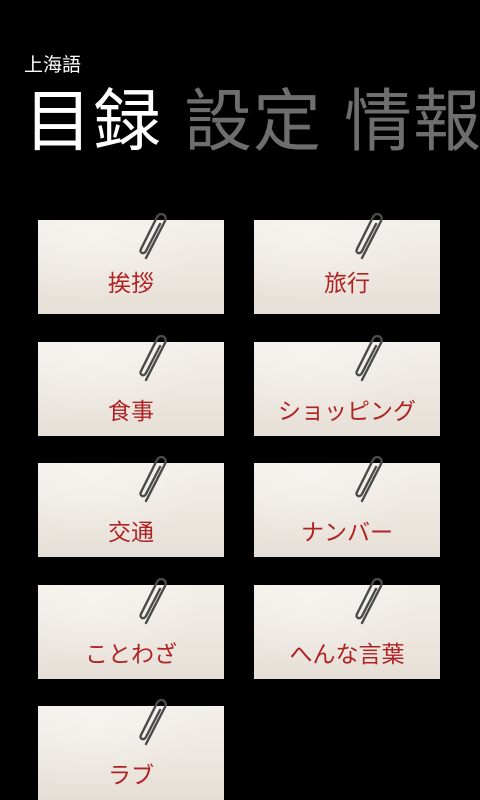 Image resolution: width=480 pixels, height=800 pixels. Describe the element at coordinates (347, 385) in the screenshot. I see `category-tile-shopping: ショッピング` at that location.